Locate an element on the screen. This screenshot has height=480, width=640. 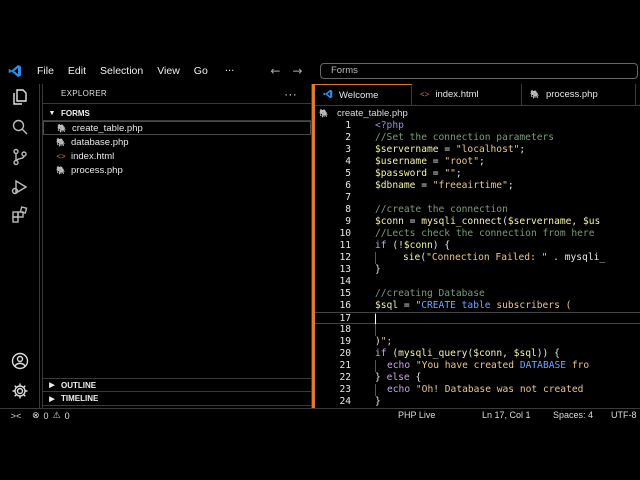
settings-gear-icon is located at coordinates (20, 391).